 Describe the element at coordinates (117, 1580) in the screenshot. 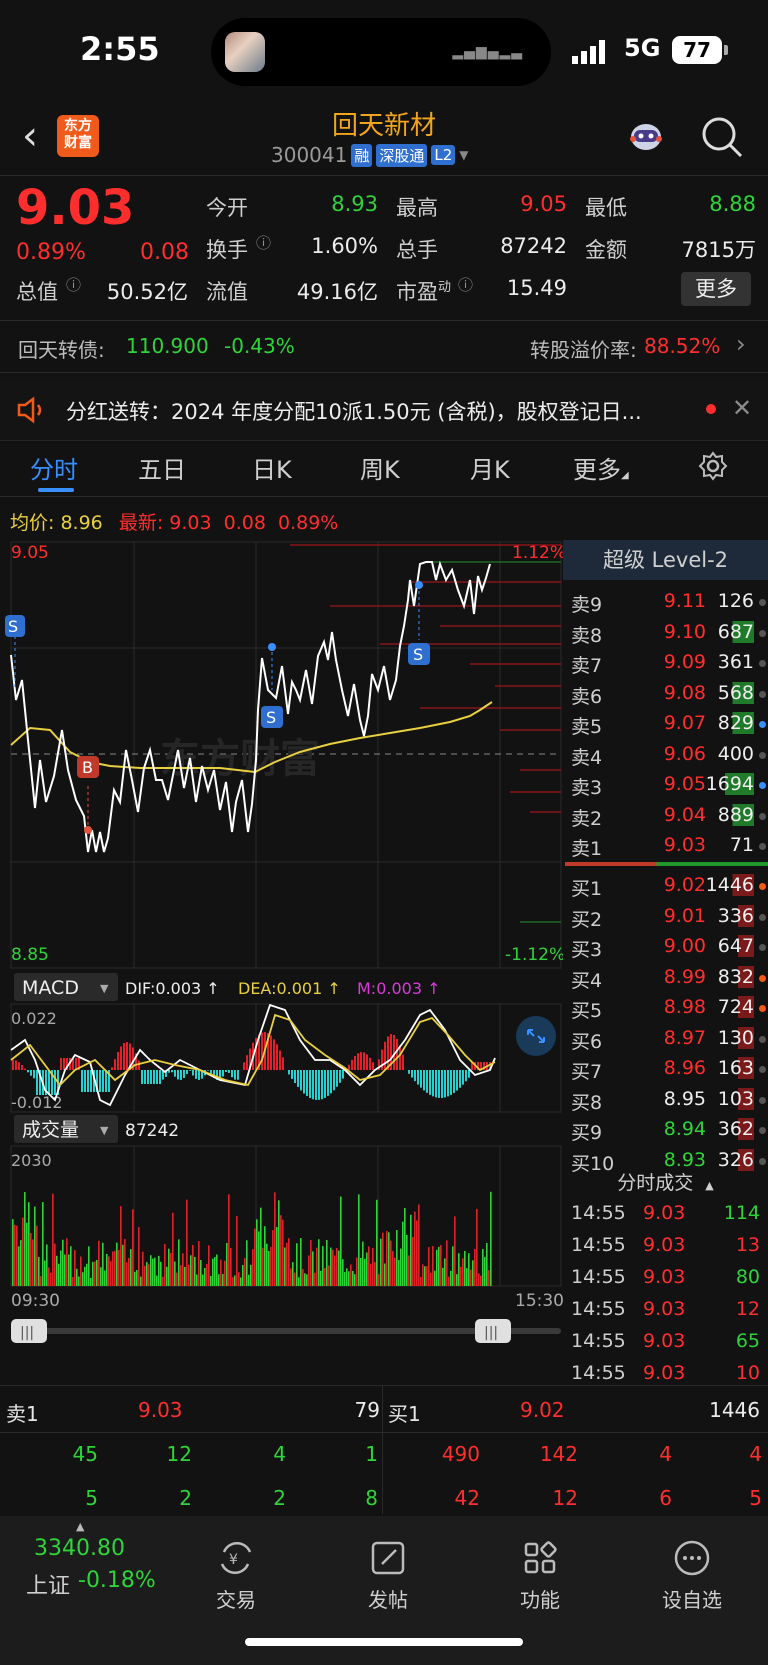

I see `index-pct: -0.18%` at that location.